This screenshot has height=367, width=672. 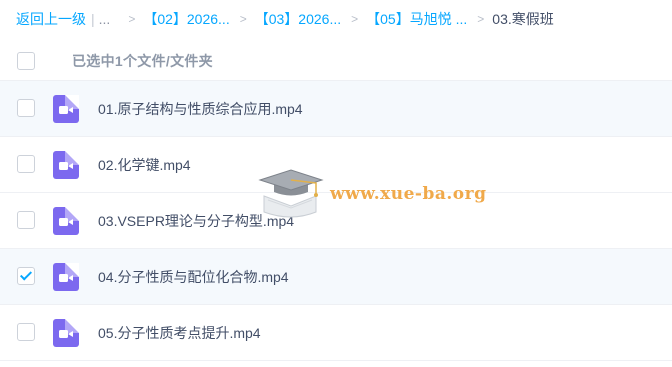 What do you see at coordinates (200, 109) in the screenshot?
I see `file-name: 01.原子结构与性质综合应用.mp4` at bounding box center [200, 109].